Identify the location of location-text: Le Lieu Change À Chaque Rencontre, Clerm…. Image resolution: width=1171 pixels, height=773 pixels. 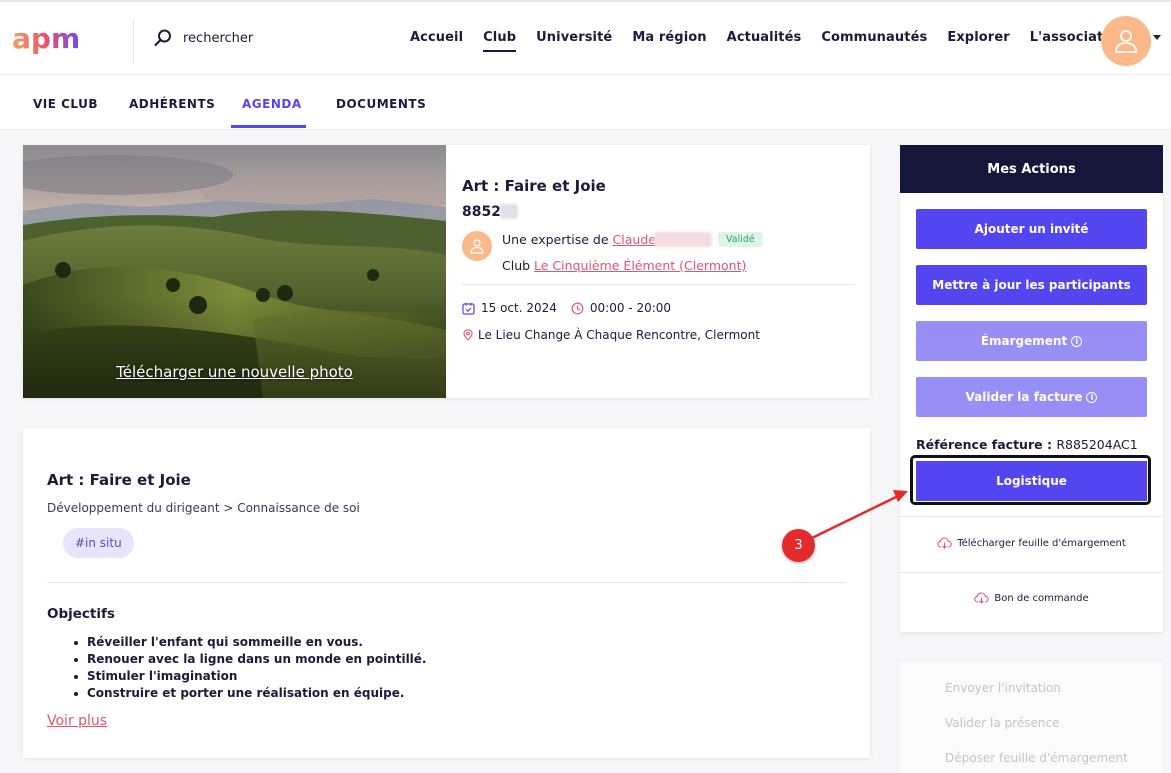
(619, 335).